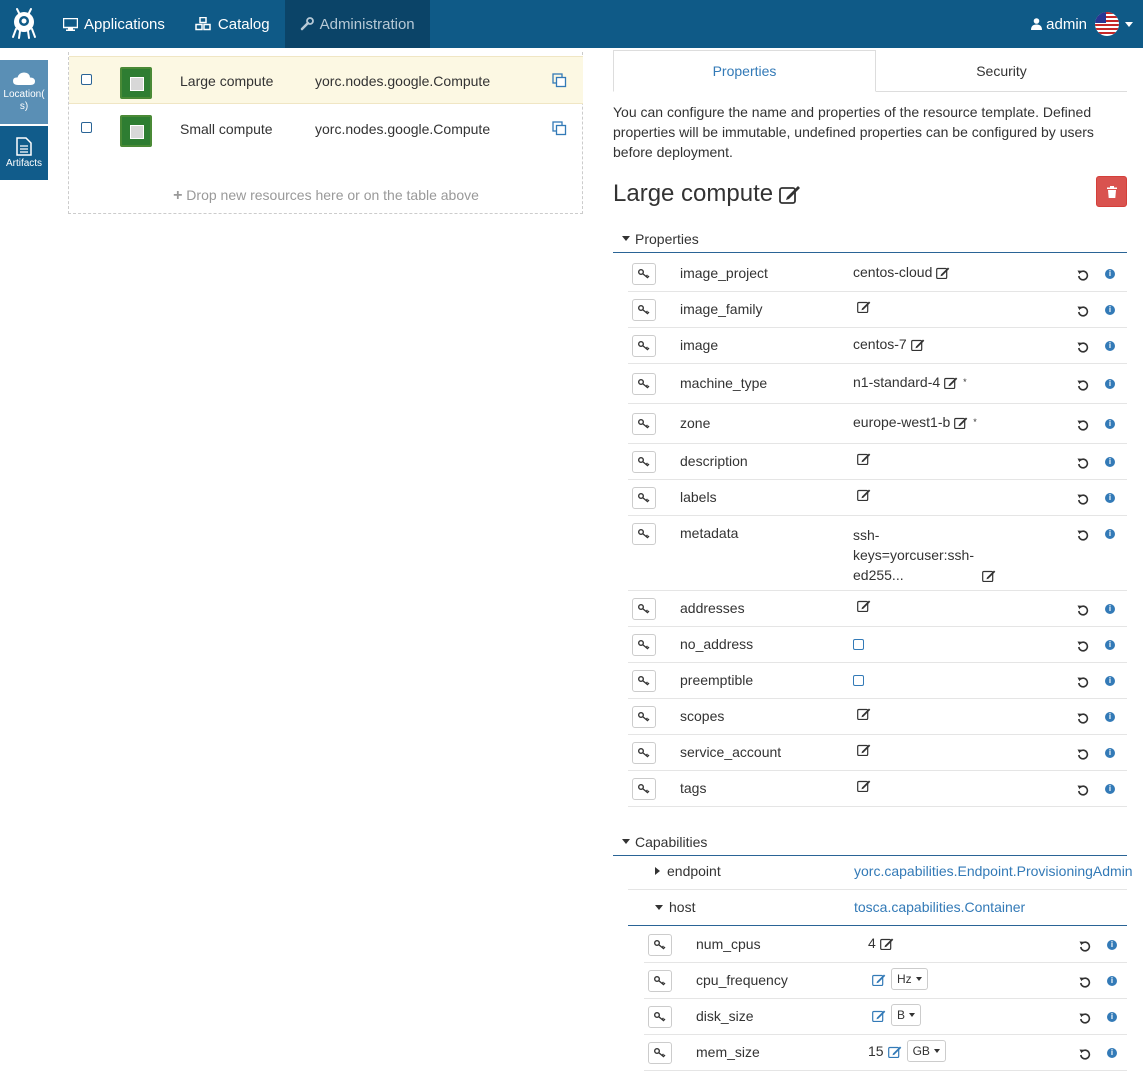 This screenshot has height=1073, width=1143. Describe the element at coordinates (744, 71) in the screenshot. I see `tab-properties: Properties` at that location.